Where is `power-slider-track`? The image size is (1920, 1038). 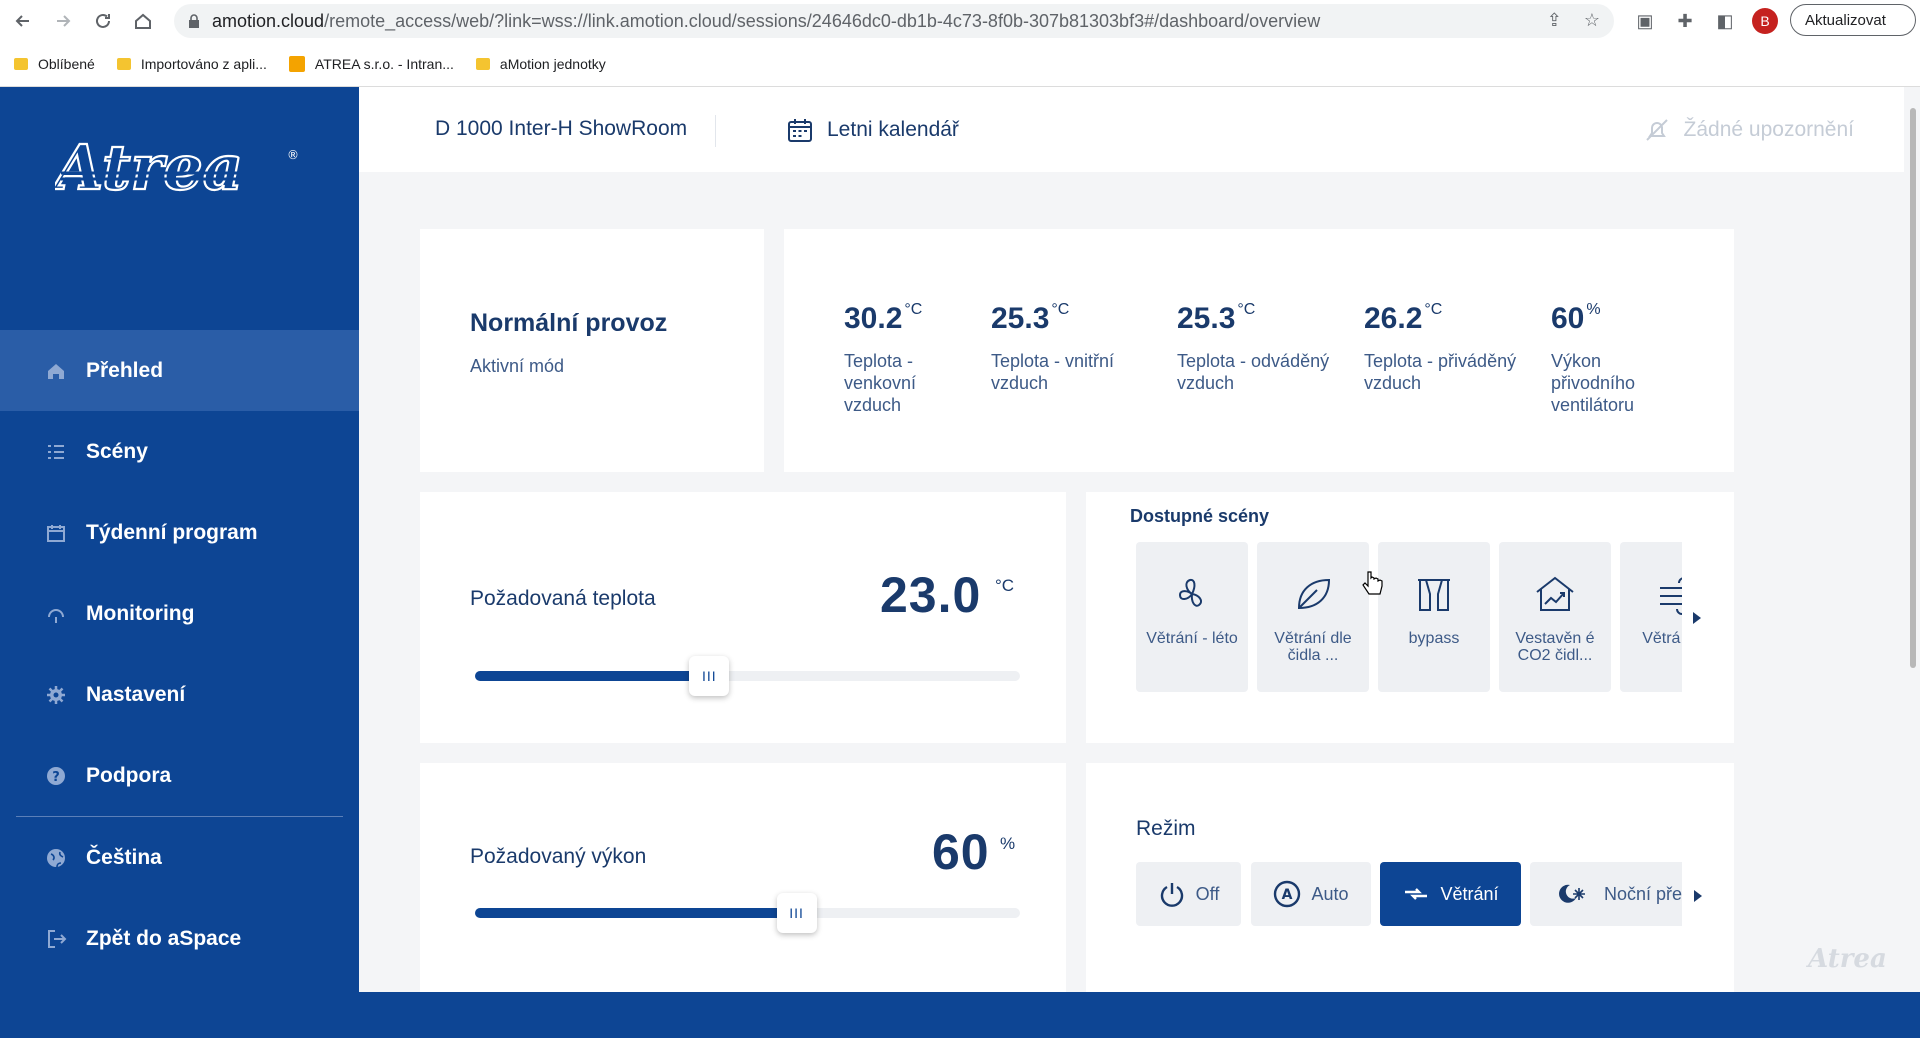
power-slider-track is located at coordinates (747, 913).